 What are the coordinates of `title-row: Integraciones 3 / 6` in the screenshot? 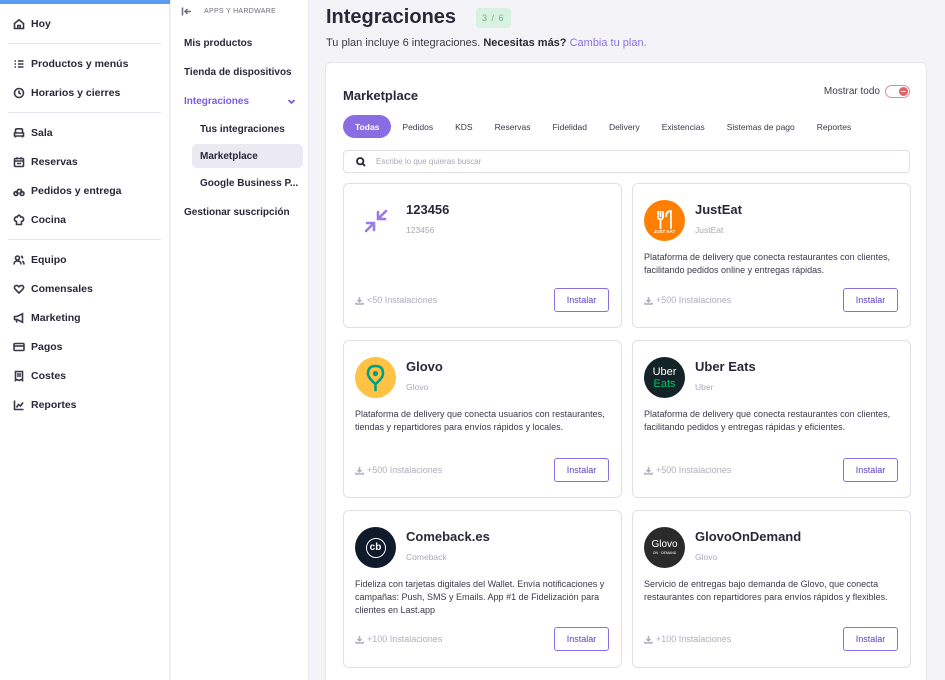 It's located at (418, 17).